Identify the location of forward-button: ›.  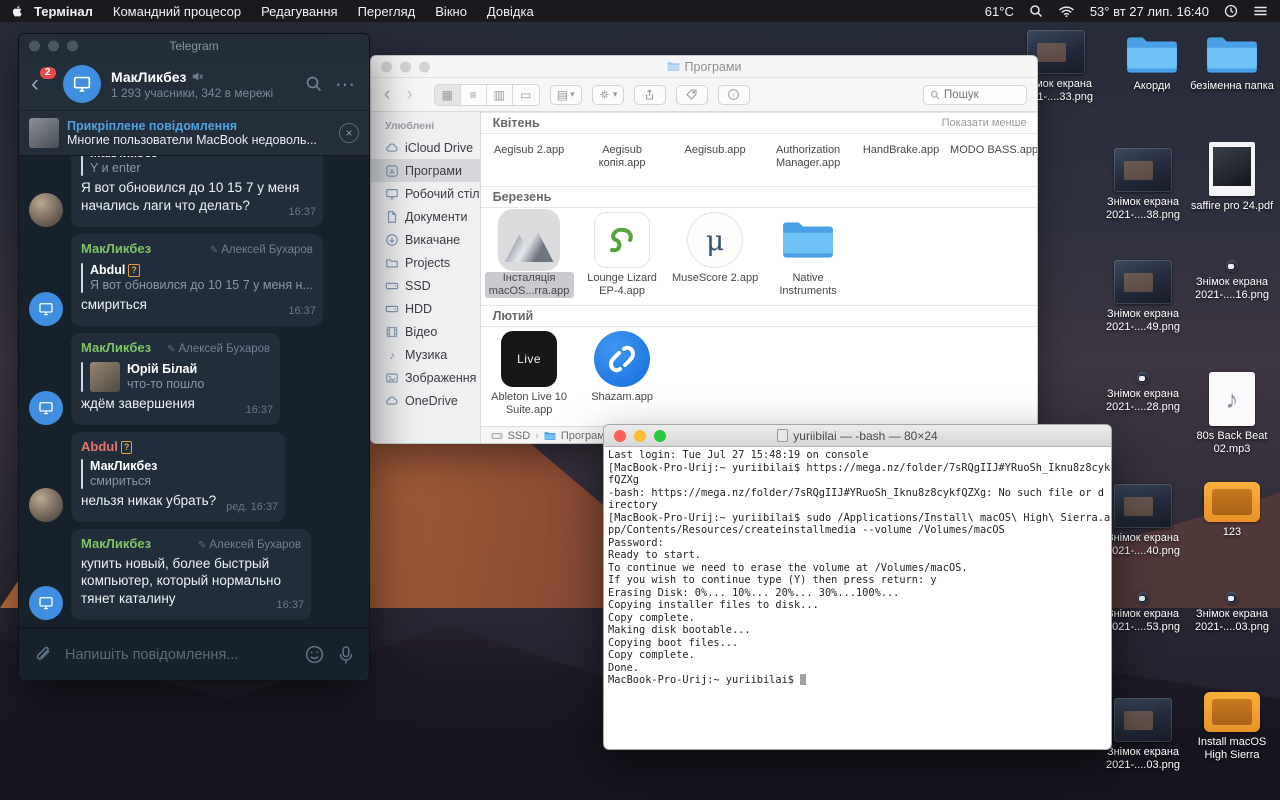
(409, 94).